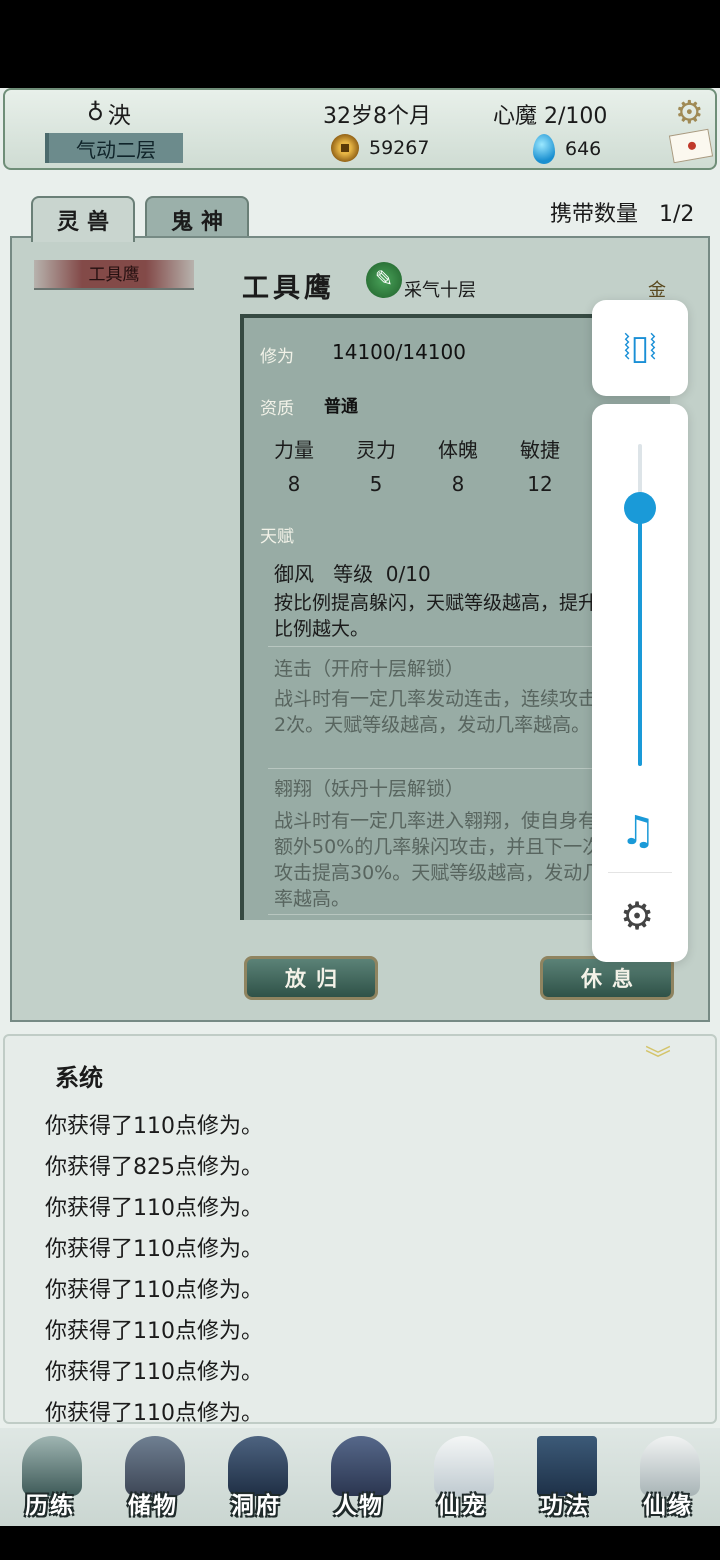  I want to click on nav-item-storage: 储物, so click(153, 1477).